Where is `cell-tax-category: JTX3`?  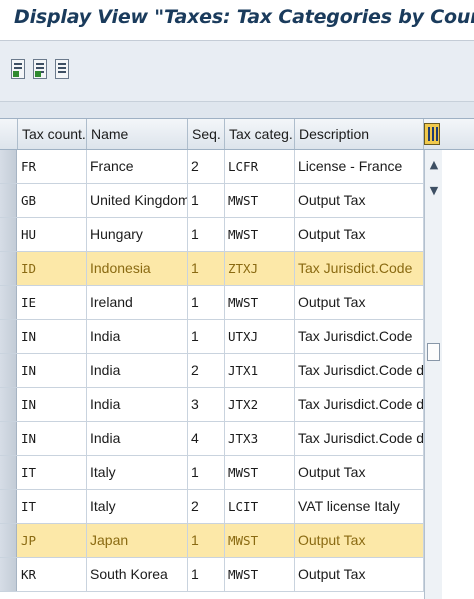
cell-tax-category: JTX3 is located at coordinates (260, 438).